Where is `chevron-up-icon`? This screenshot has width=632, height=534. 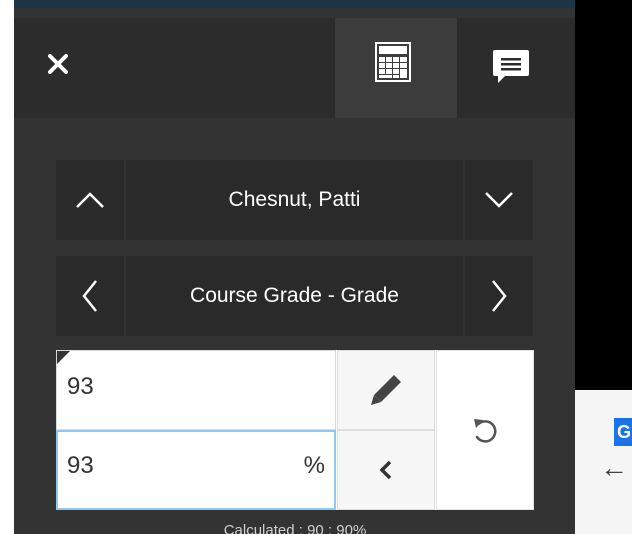
chevron-up-icon is located at coordinates (90, 200).